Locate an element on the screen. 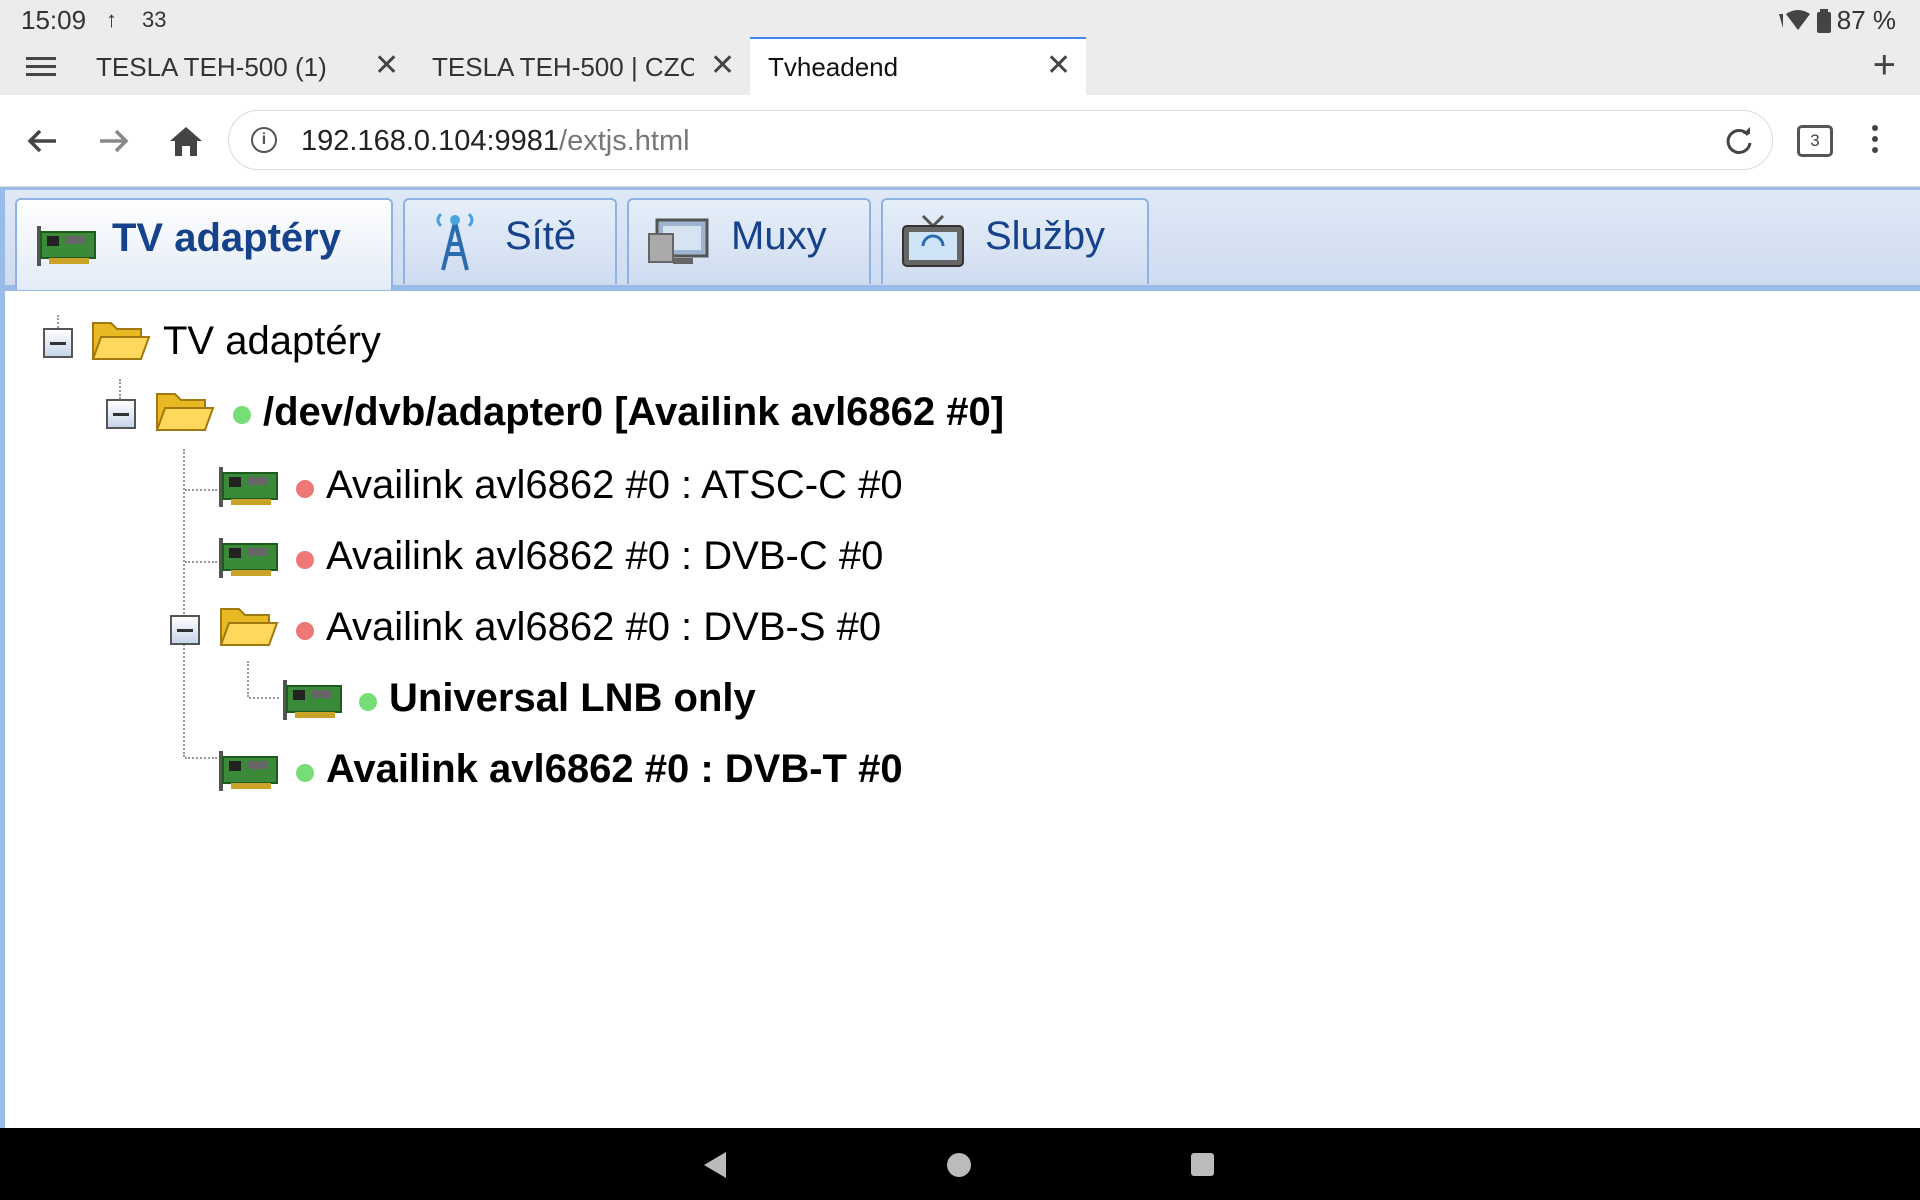  browser-tab-title: Tvheadend is located at coordinates (833, 67).